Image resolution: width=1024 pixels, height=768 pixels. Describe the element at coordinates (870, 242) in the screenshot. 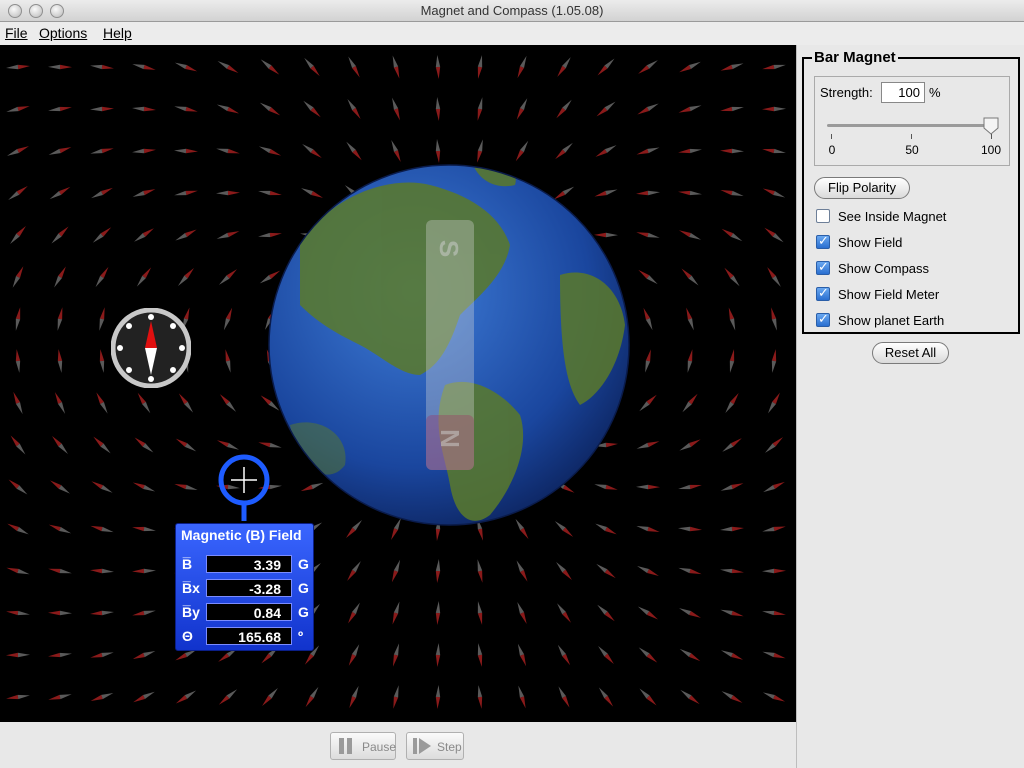

I see `checkbox-label: Show Field` at that location.